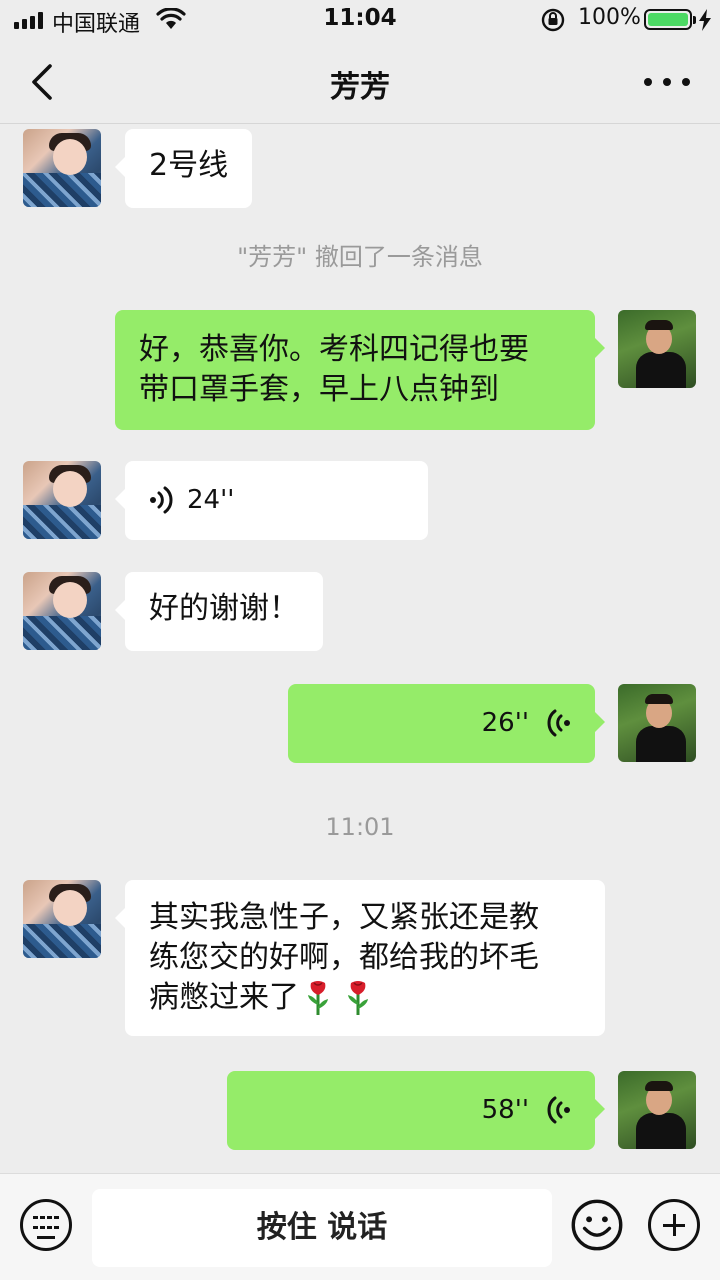  Describe the element at coordinates (360, 87) in the screenshot. I see `chat-title: 芳芳` at that location.